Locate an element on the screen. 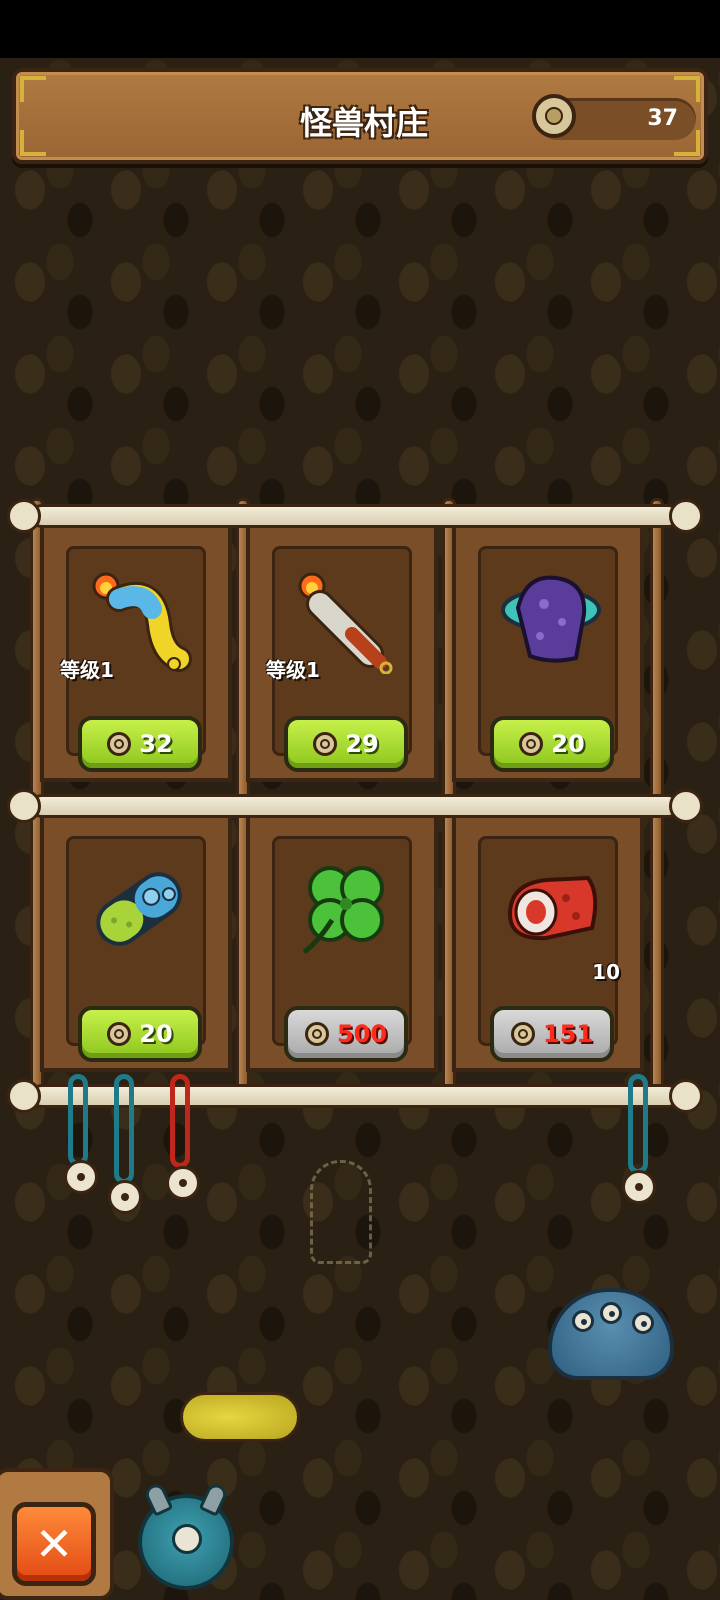 Image resolution: width=720 pixels, height=1600 pixels. monster-menu-icon is located at coordinates (186, 1542).